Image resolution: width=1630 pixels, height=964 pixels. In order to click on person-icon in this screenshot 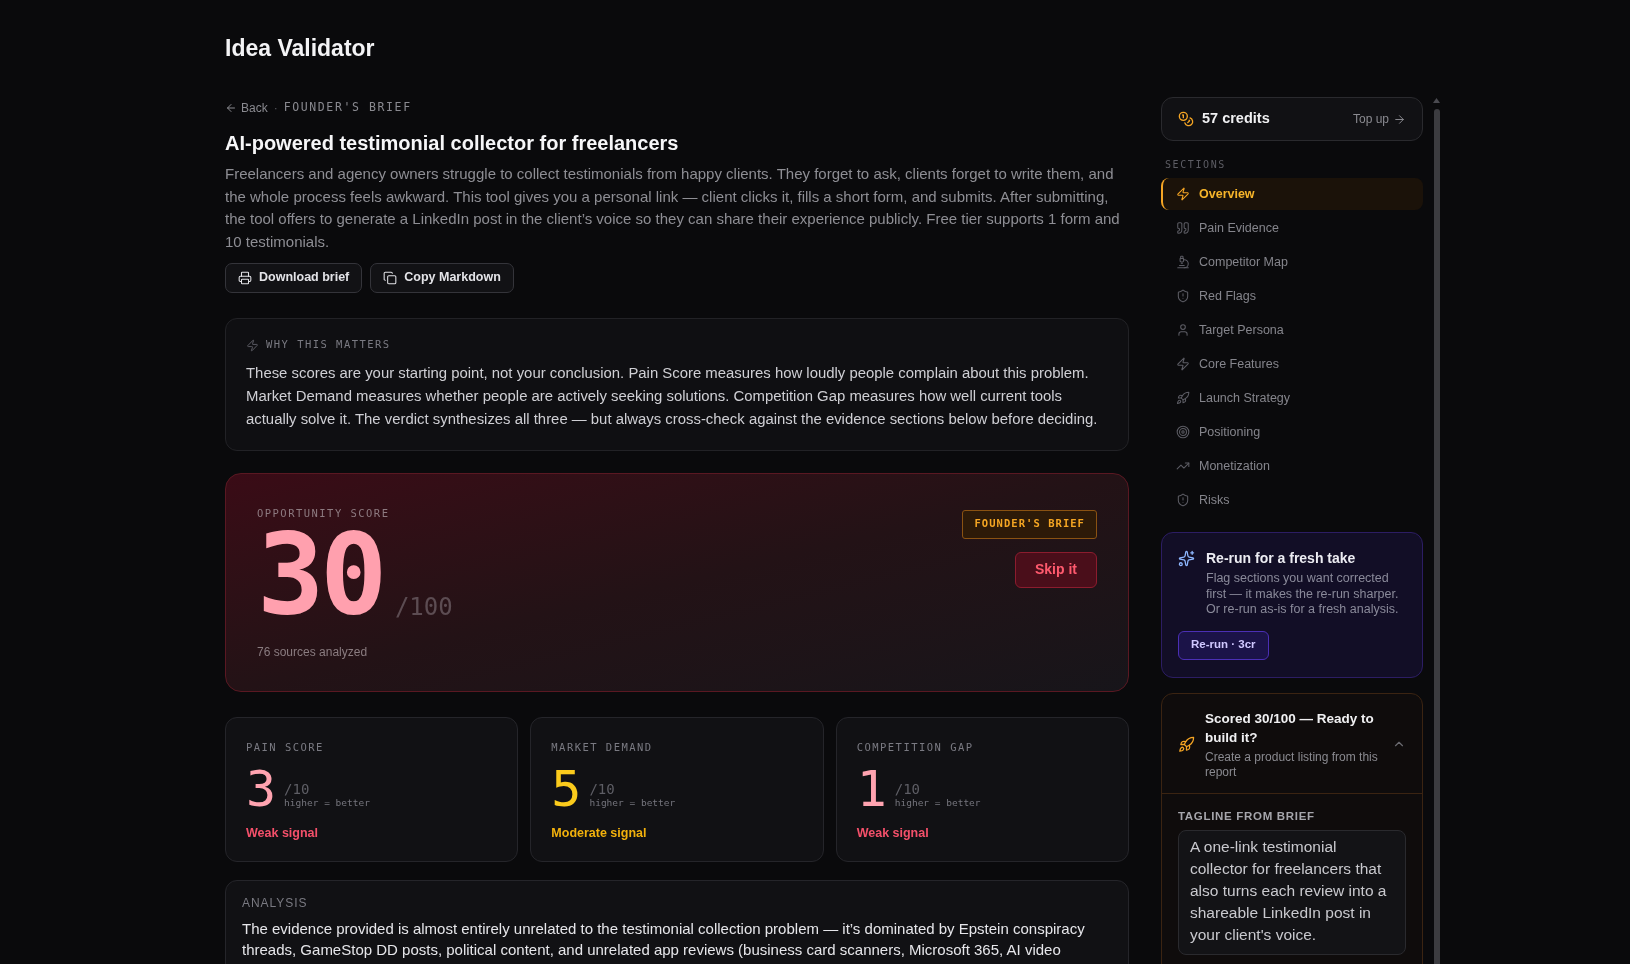, I will do `click(1183, 330)`.